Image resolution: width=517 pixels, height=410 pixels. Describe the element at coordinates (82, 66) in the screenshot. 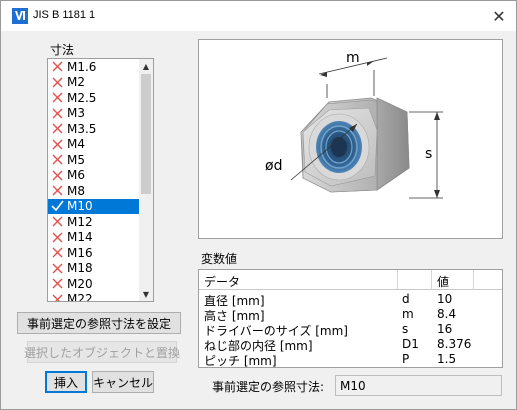

I see `dimension-list-item-label: M1.6` at that location.